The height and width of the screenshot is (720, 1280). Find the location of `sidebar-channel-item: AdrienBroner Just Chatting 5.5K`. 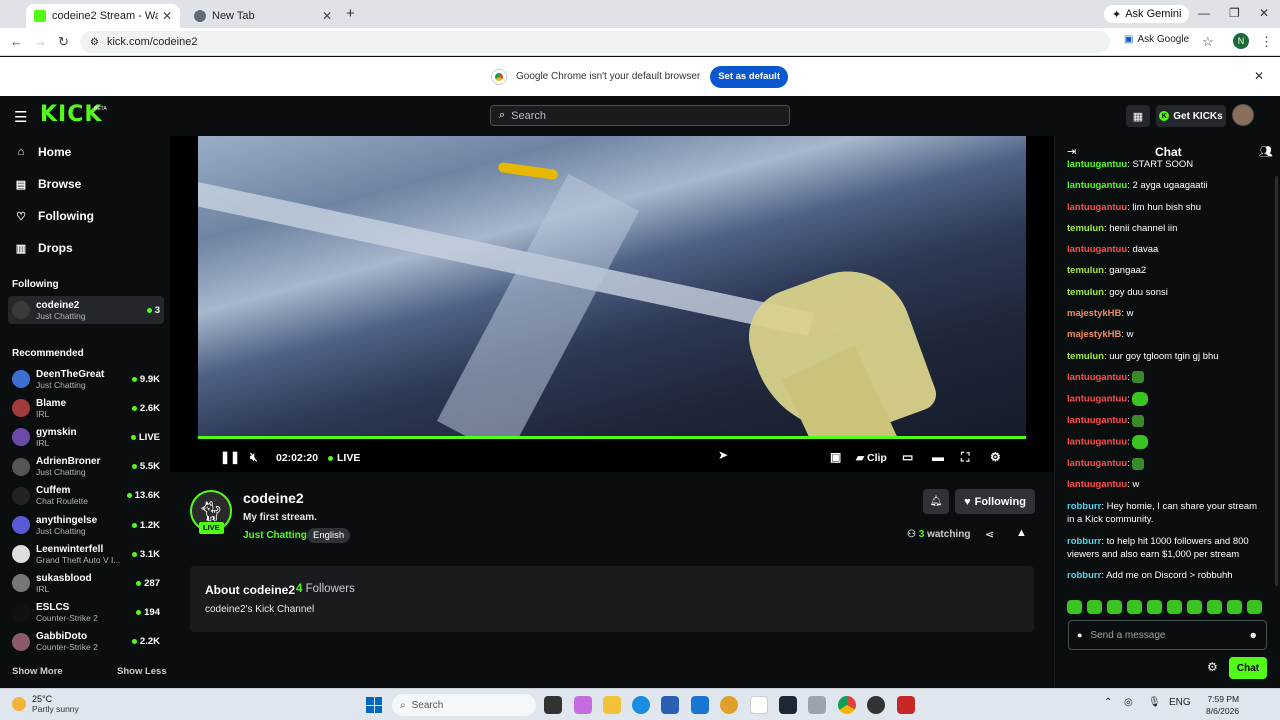

sidebar-channel-item: AdrienBroner Just Chatting 5.5K is located at coordinates (86, 467).